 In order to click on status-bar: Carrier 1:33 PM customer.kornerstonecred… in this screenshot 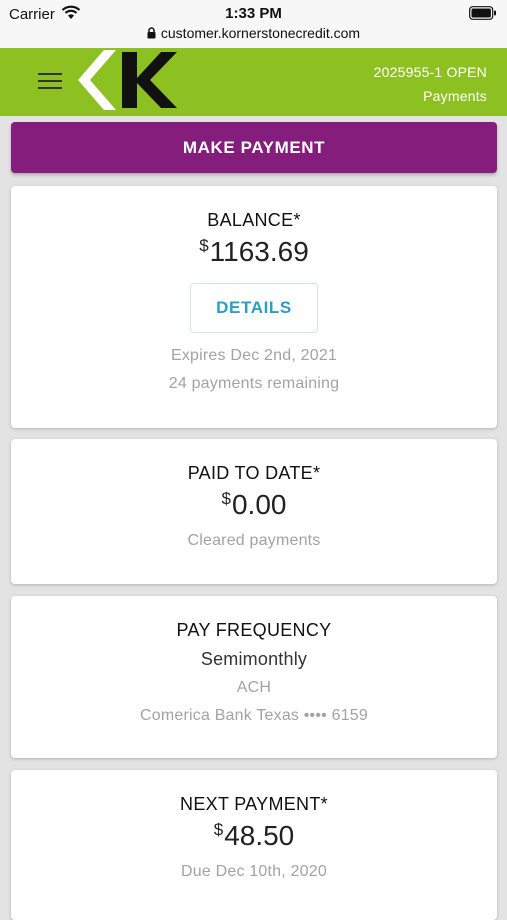, I will do `click(253, 24)`.